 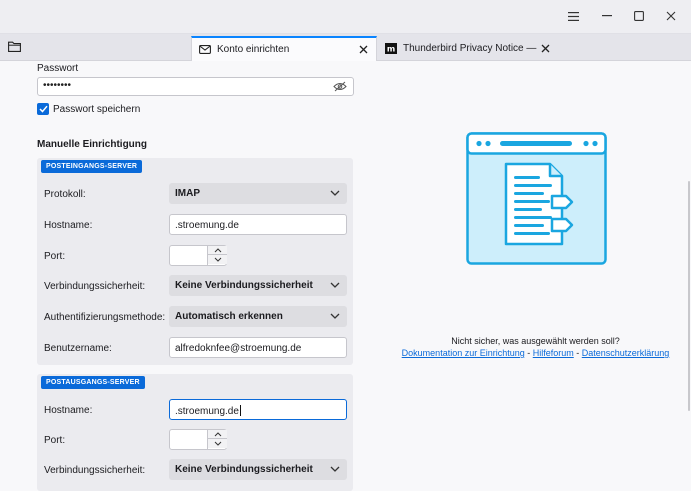 What do you see at coordinates (78, 348) in the screenshot?
I see `username-label: Benutzername:` at bounding box center [78, 348].